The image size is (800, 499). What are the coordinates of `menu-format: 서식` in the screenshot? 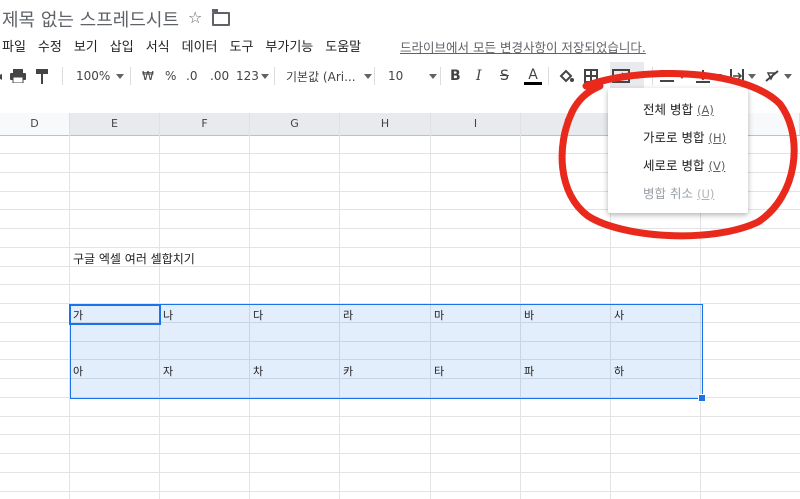 It's located at (158, 45).